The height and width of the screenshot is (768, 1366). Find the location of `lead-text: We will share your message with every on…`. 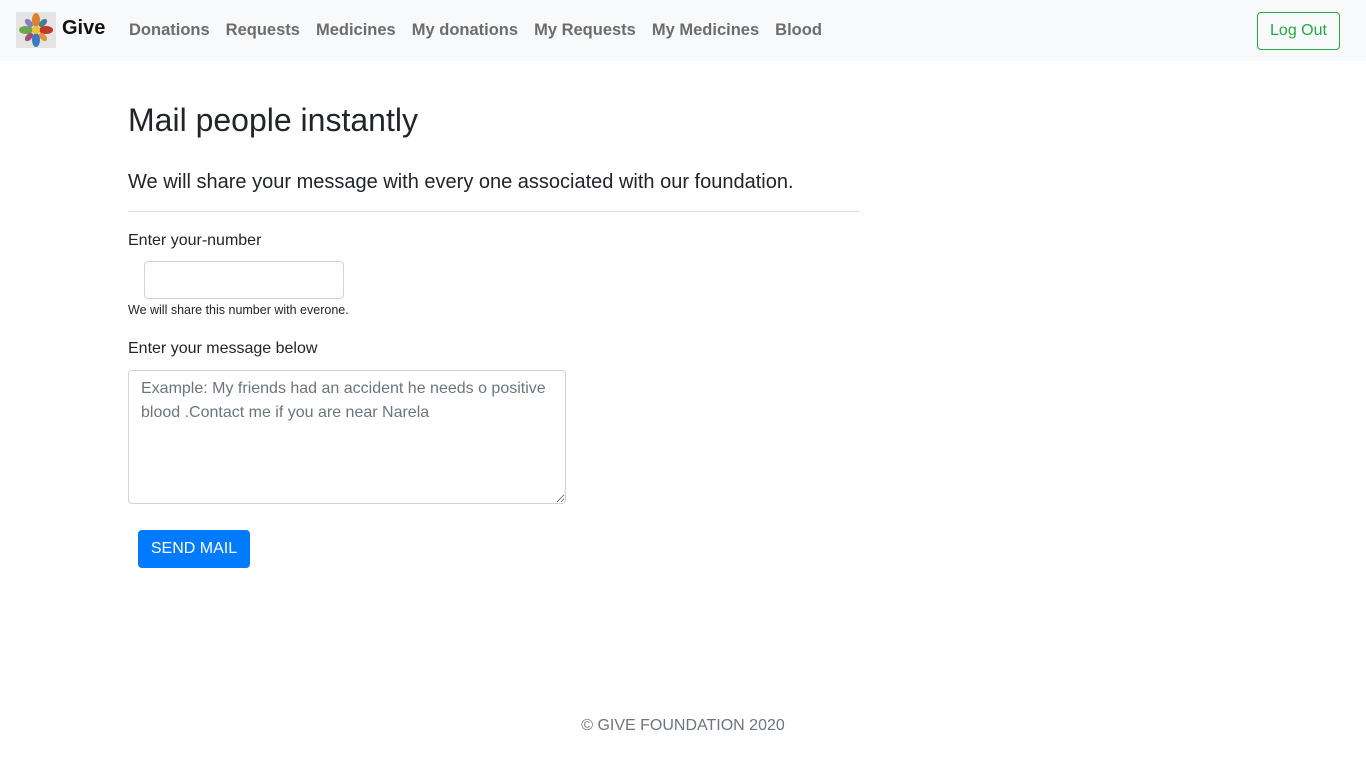

lead-text: We will share your message with every on… is located at coordinates (461, 182).